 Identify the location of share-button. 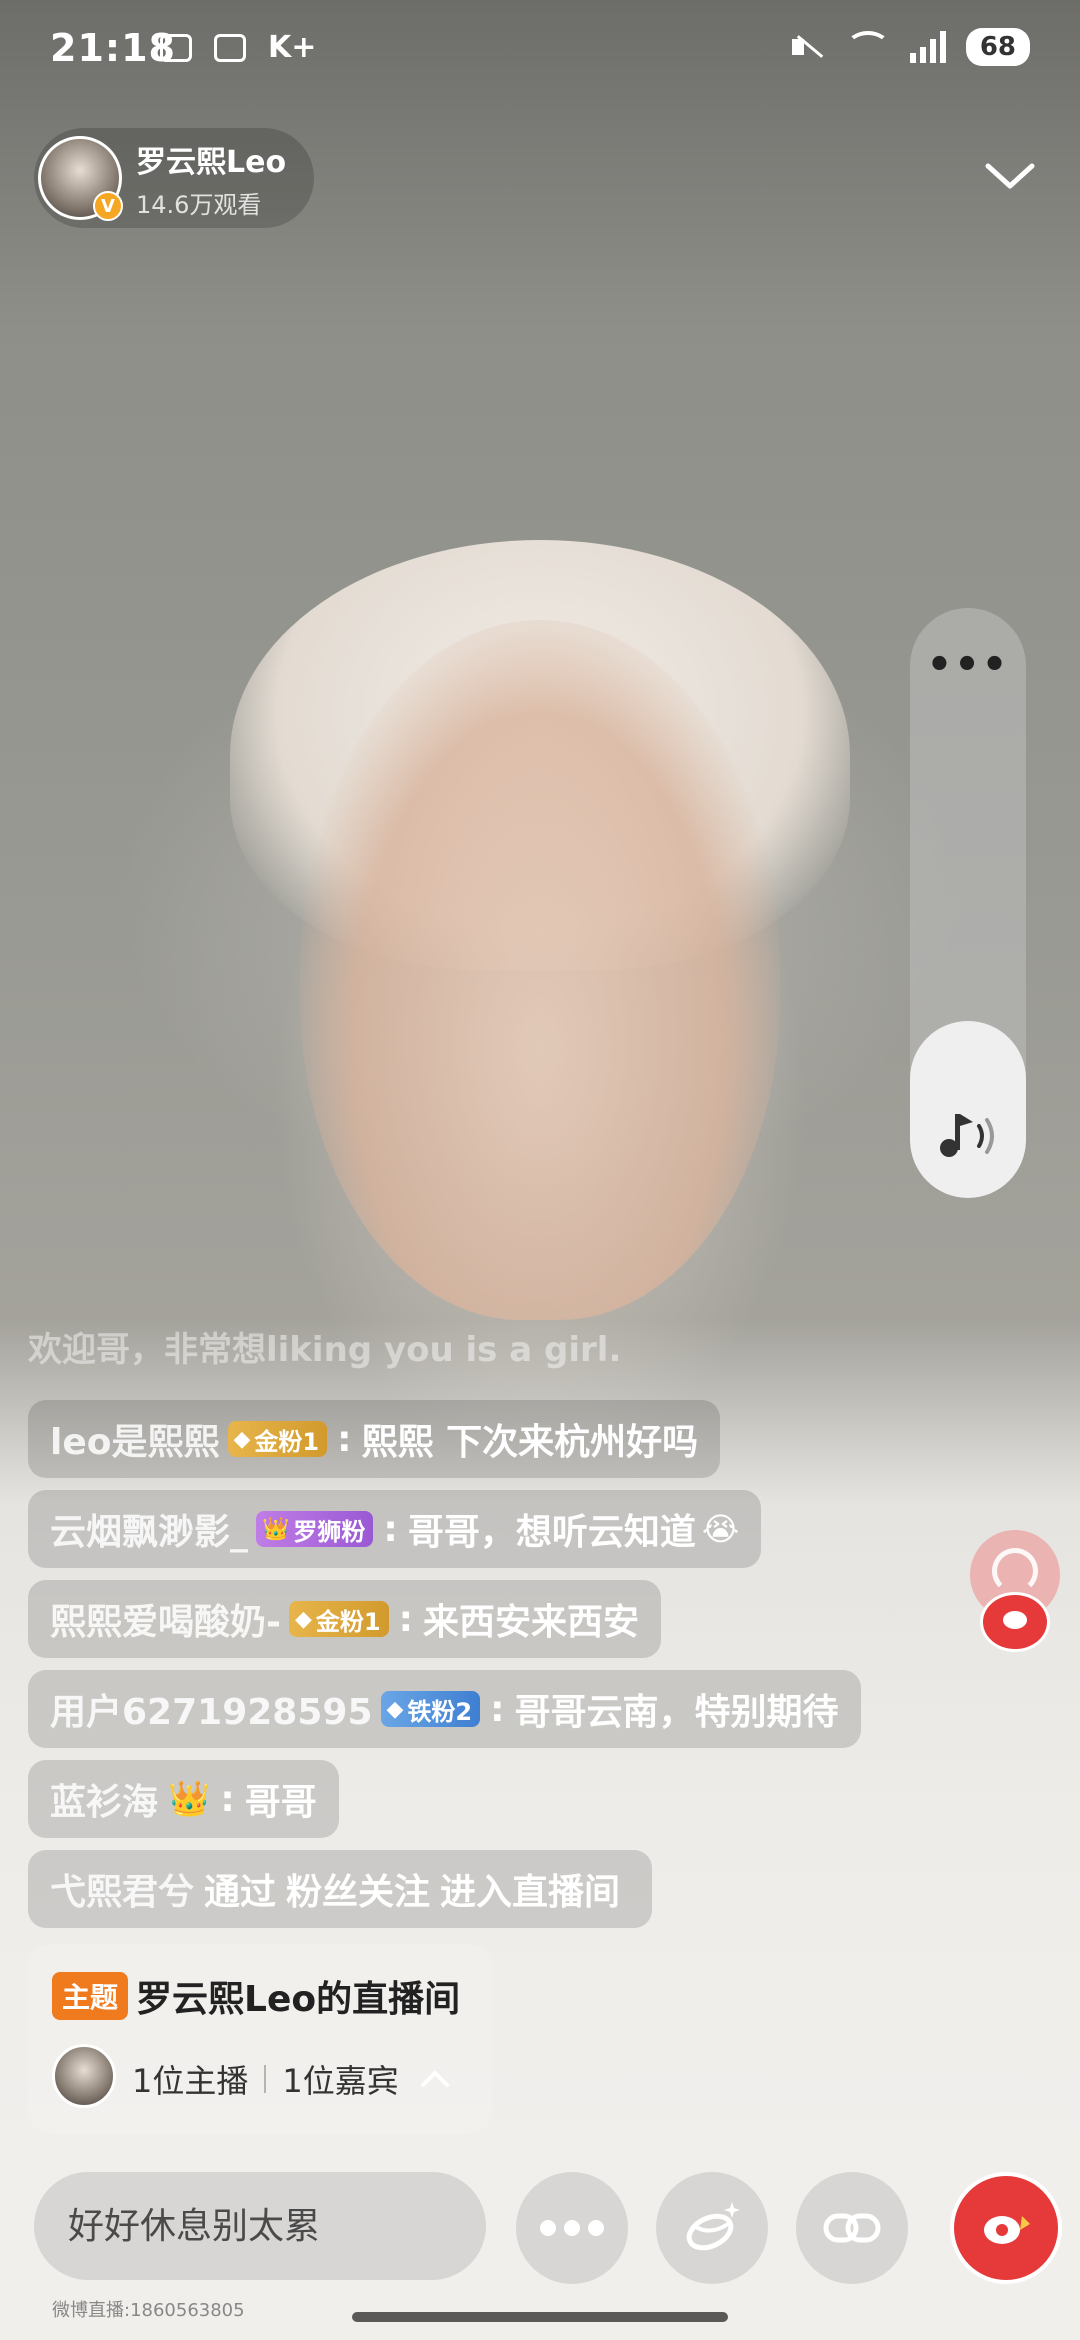
(712, 2228).